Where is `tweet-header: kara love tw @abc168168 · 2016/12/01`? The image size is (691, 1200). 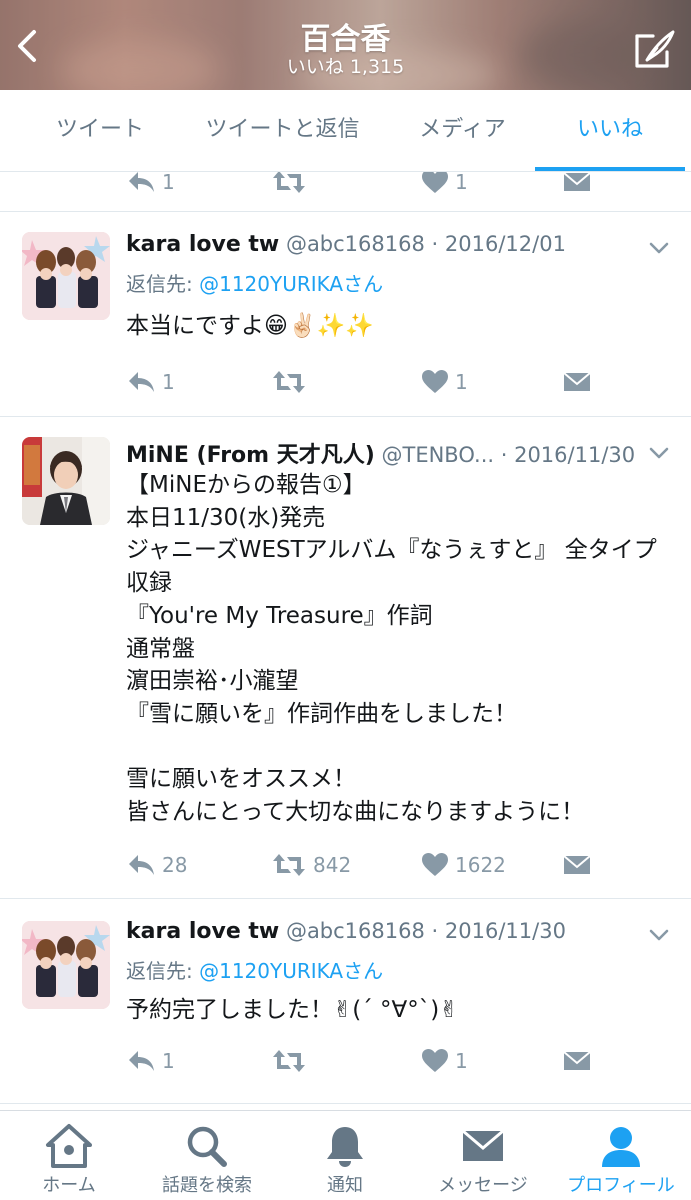 tweet-header: kara love tw @abc168168 · 2016/12/01 is located at coordinates (383, 244).